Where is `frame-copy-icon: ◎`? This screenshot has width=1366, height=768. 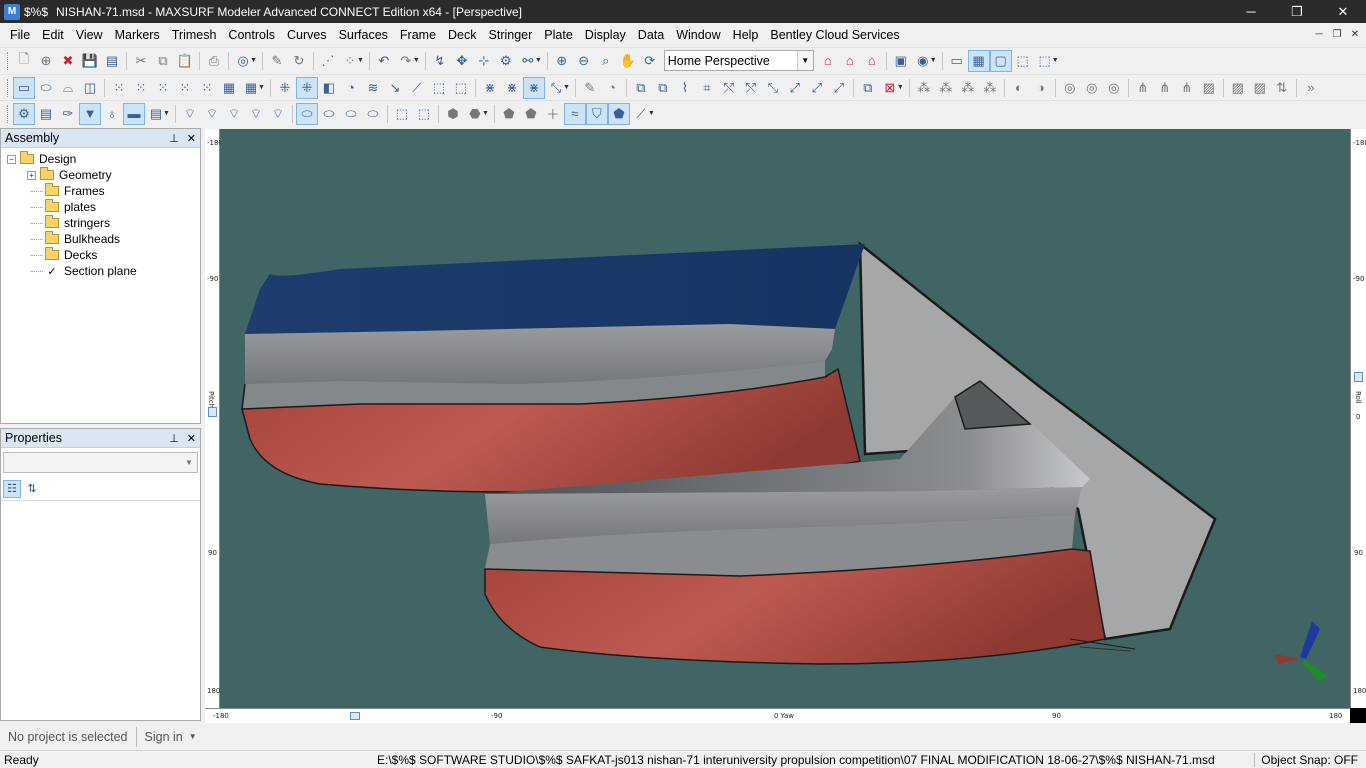 frame-copy-icon: ◎ is located at coordinates (1114, 88).